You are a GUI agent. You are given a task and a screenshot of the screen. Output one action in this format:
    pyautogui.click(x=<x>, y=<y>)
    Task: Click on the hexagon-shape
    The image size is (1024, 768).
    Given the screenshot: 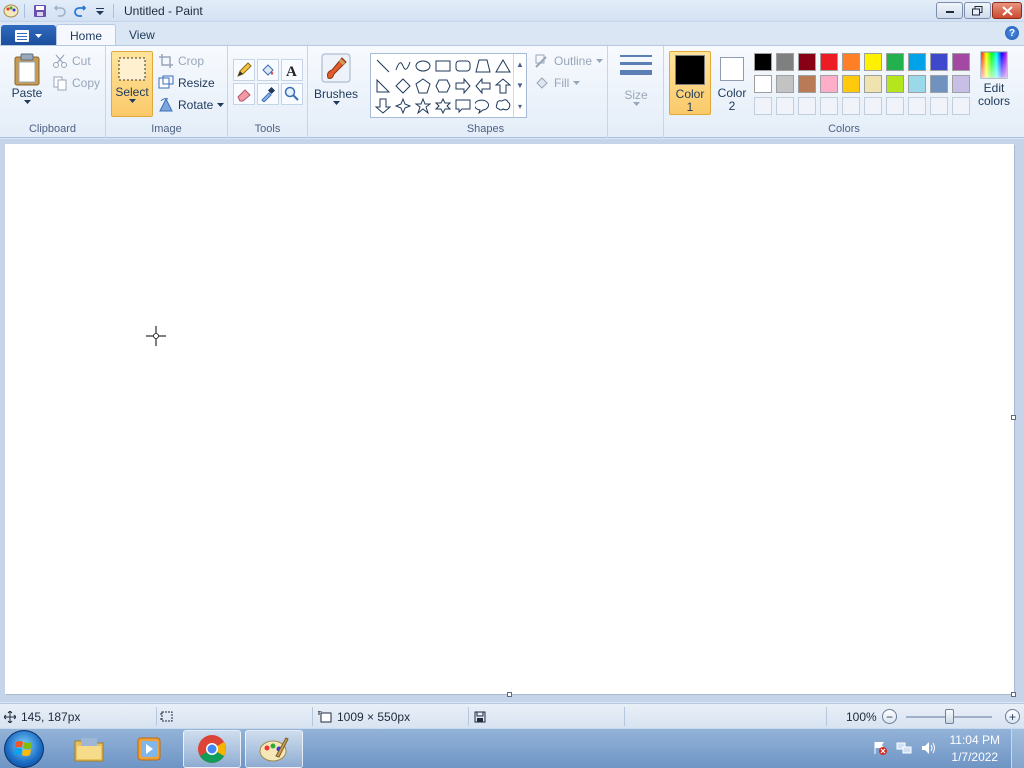 What is the action you would take?
    pyautogui.click(x=443, y=86)
    